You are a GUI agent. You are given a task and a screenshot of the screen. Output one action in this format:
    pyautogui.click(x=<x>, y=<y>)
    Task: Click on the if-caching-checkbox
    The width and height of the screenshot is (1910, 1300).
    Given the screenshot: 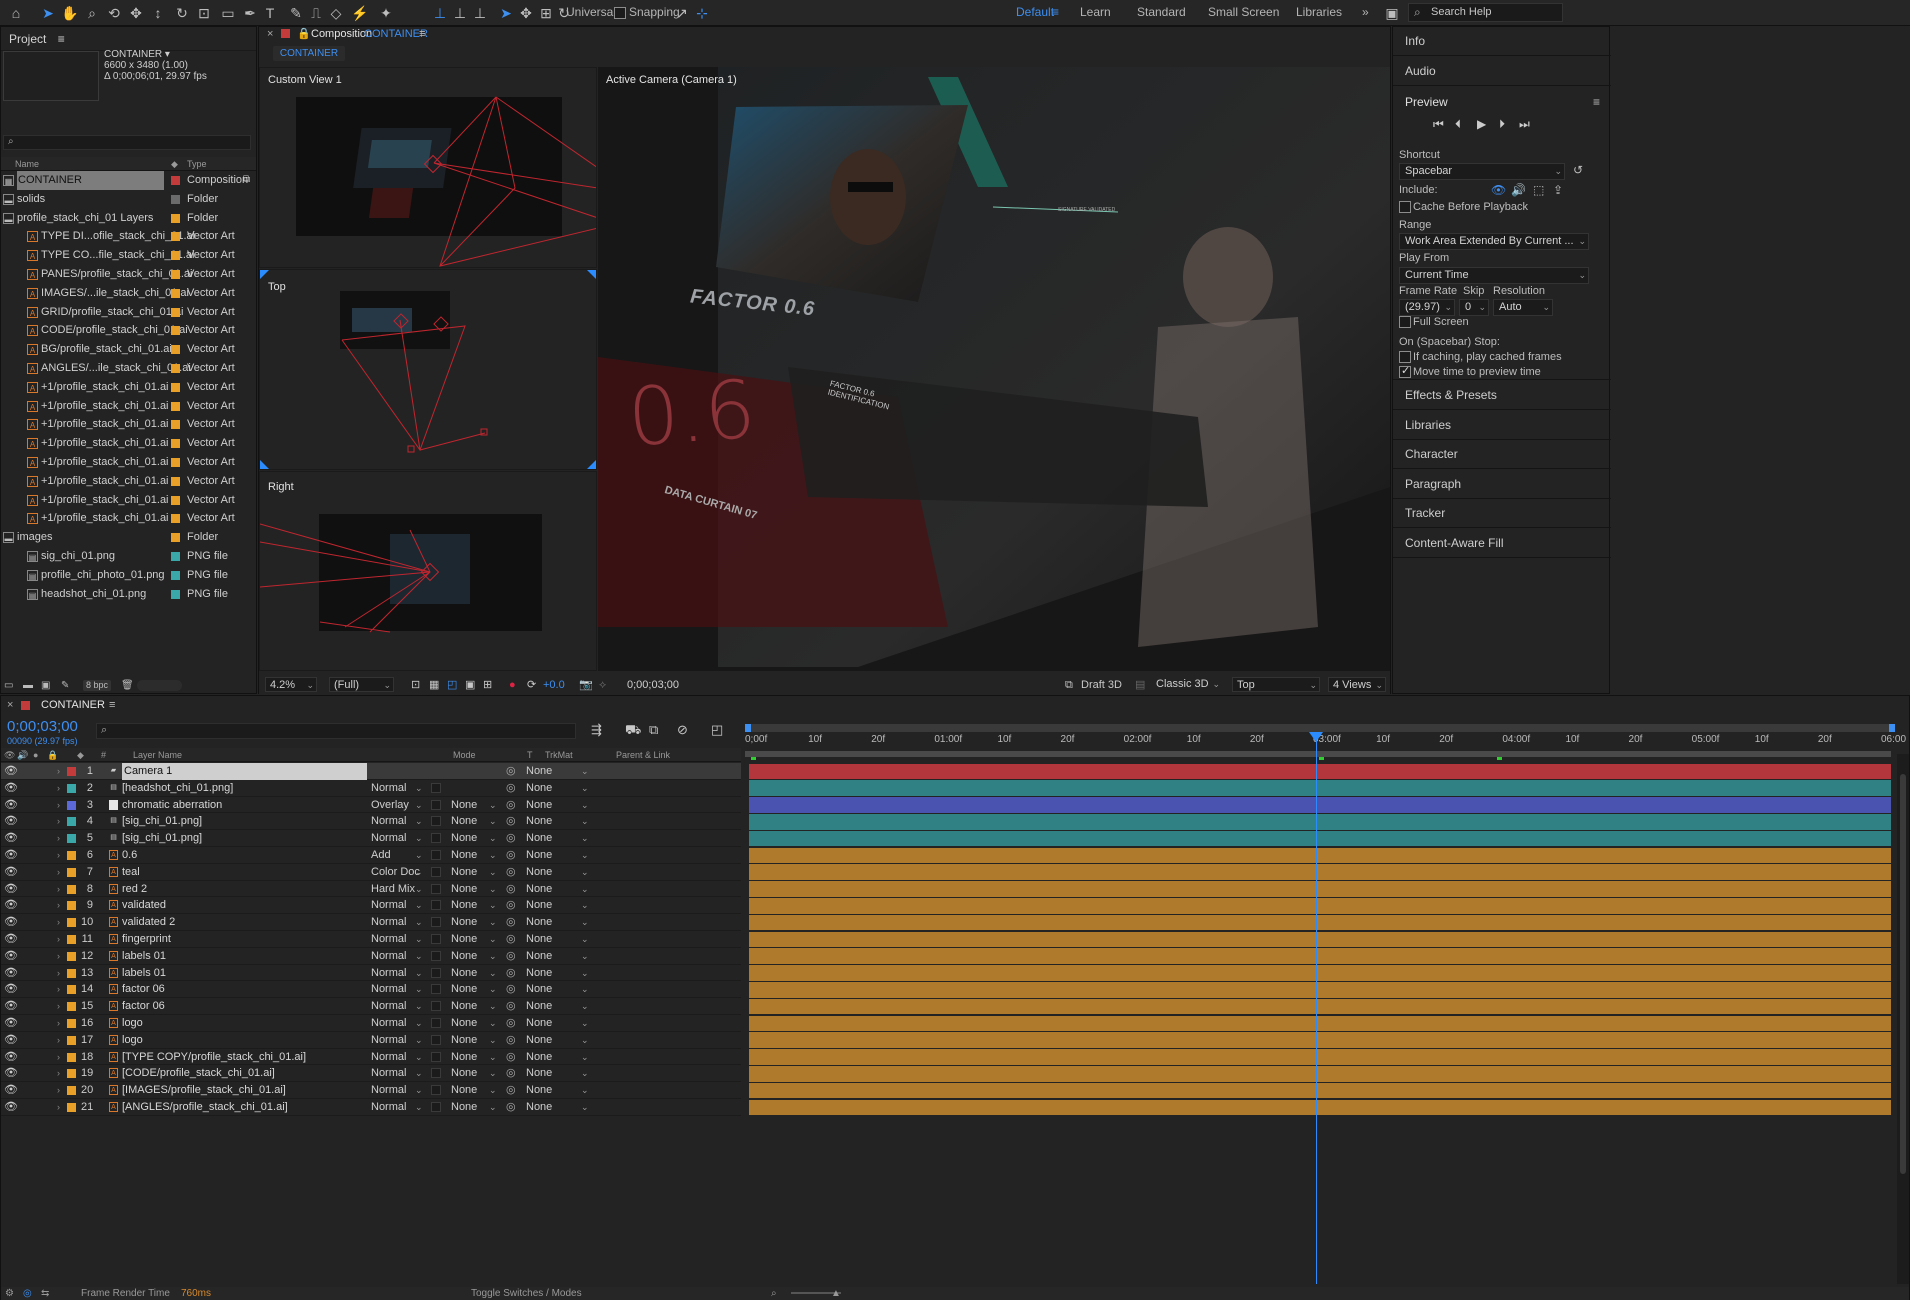 What is the action you would take?
    pyautogui.click(x=1405, y=357)
    